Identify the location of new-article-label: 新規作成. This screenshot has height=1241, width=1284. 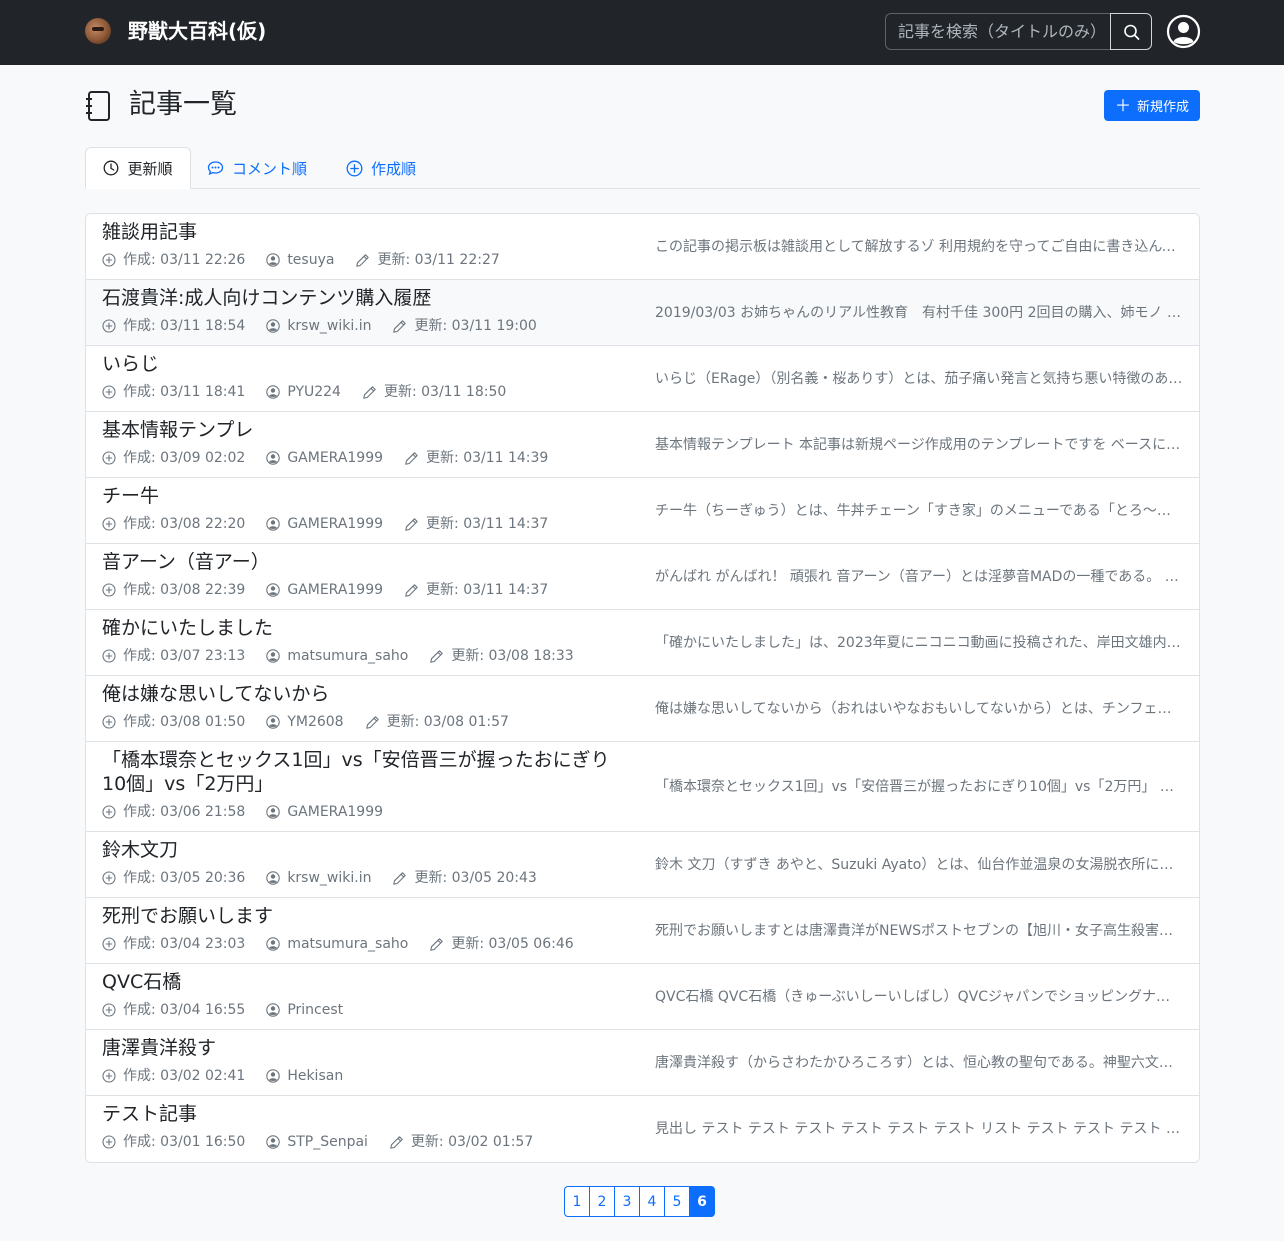
(1163, 107).